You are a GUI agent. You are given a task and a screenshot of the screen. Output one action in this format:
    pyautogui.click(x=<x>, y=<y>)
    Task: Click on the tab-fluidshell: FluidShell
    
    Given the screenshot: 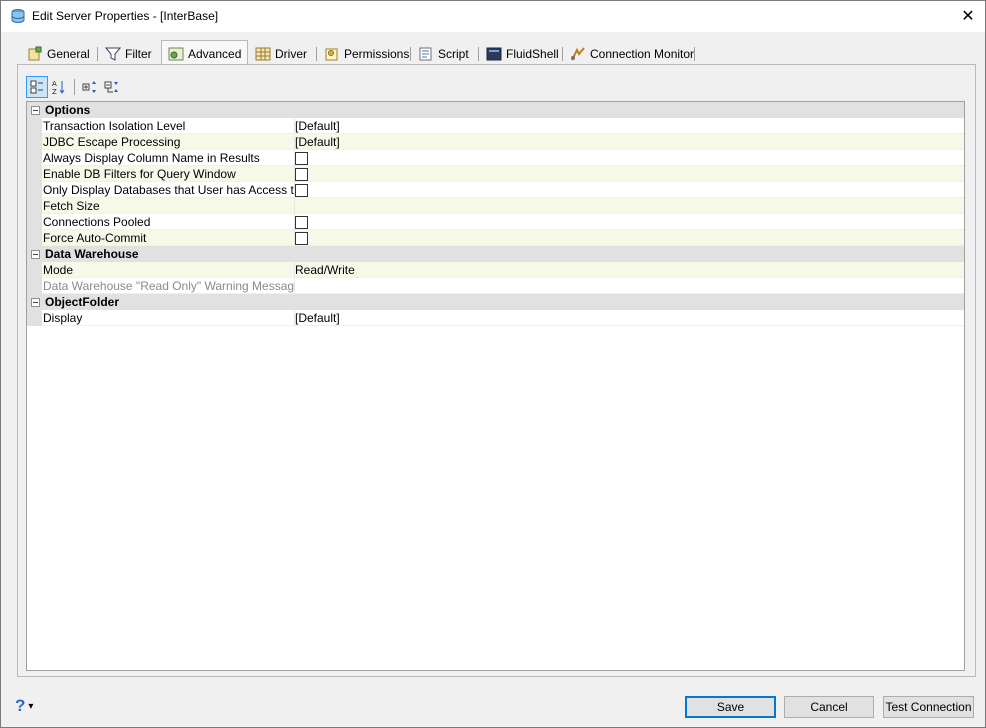 What is the action you would take?
    pyautogui.click(x=519, y=53)
    